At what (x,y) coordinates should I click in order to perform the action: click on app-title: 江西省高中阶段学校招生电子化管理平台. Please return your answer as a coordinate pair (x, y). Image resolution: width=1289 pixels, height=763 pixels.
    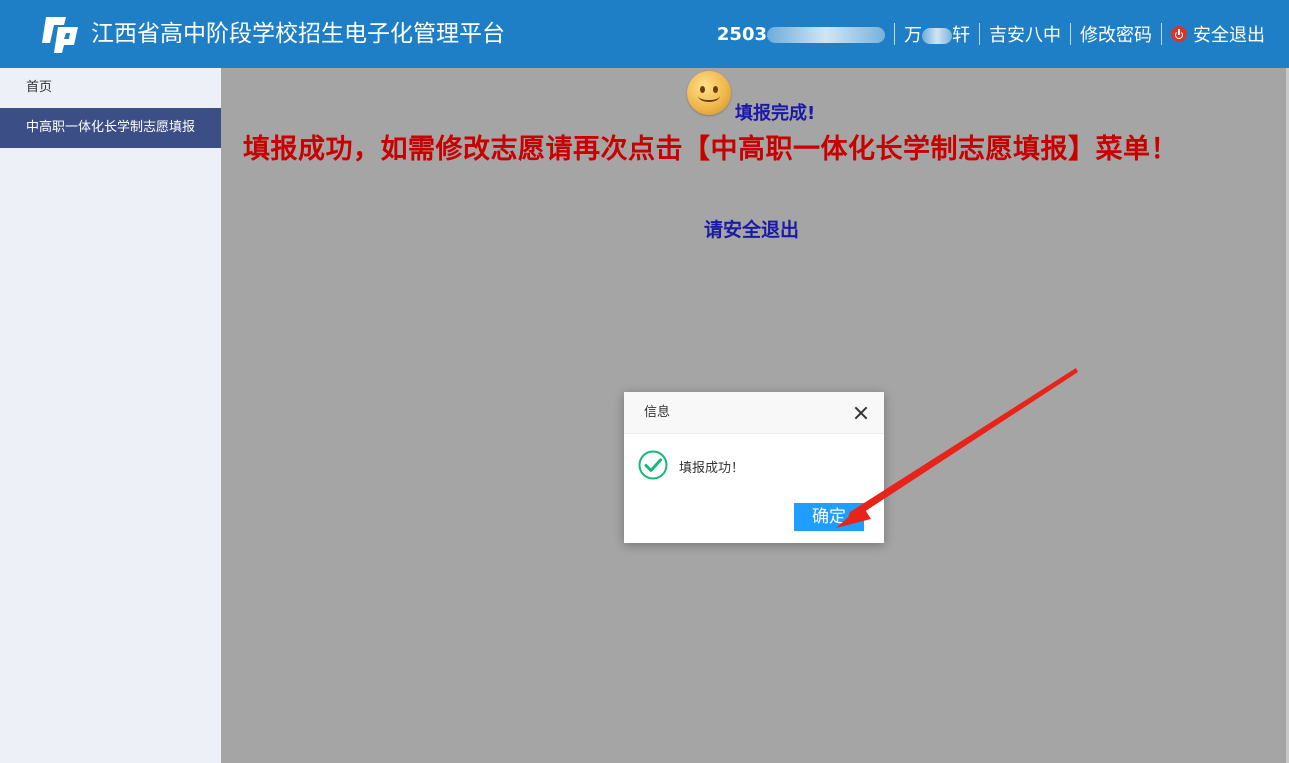
    Looking at the image, I should click on (298, 34).